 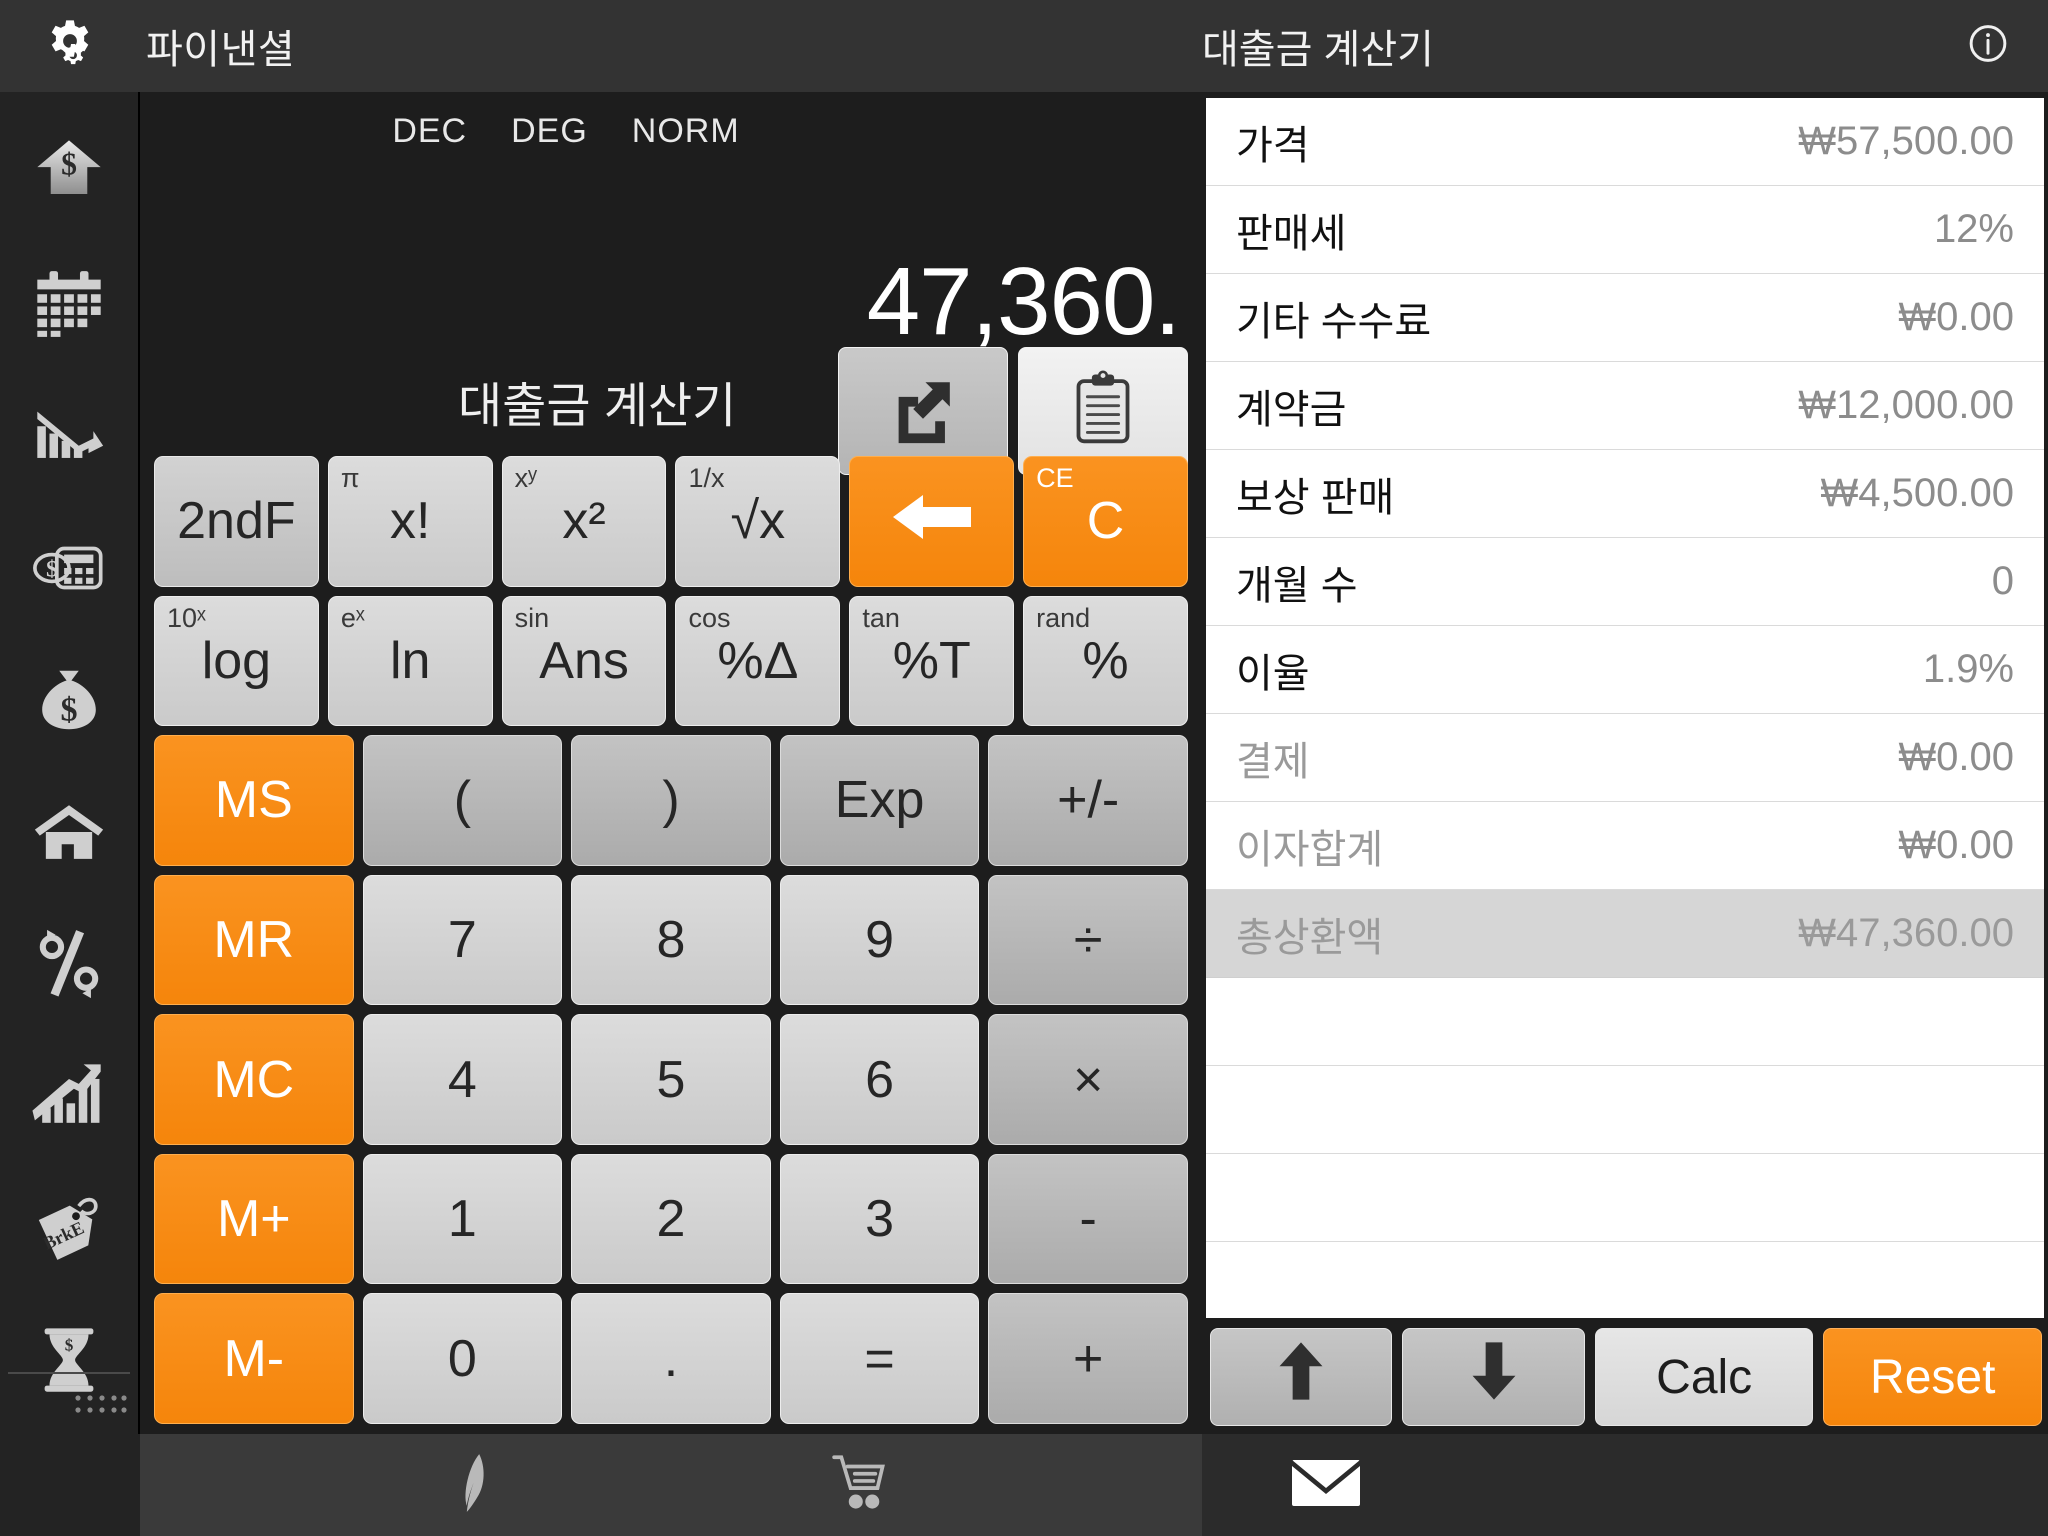 What do you see at coordinates (69, 568) in the screenshot?
I see `sidebar-item-calculator-dollar: $` at bounding box center [69, 568].